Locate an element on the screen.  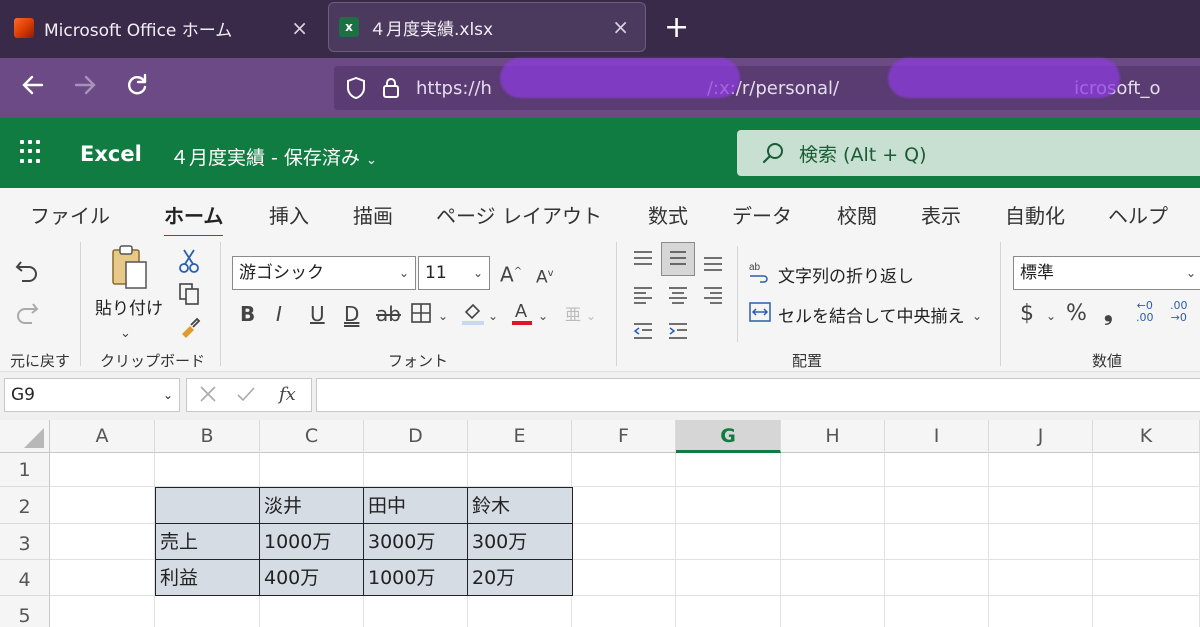
increase-indent-icon is located at coordinates (678, 333).